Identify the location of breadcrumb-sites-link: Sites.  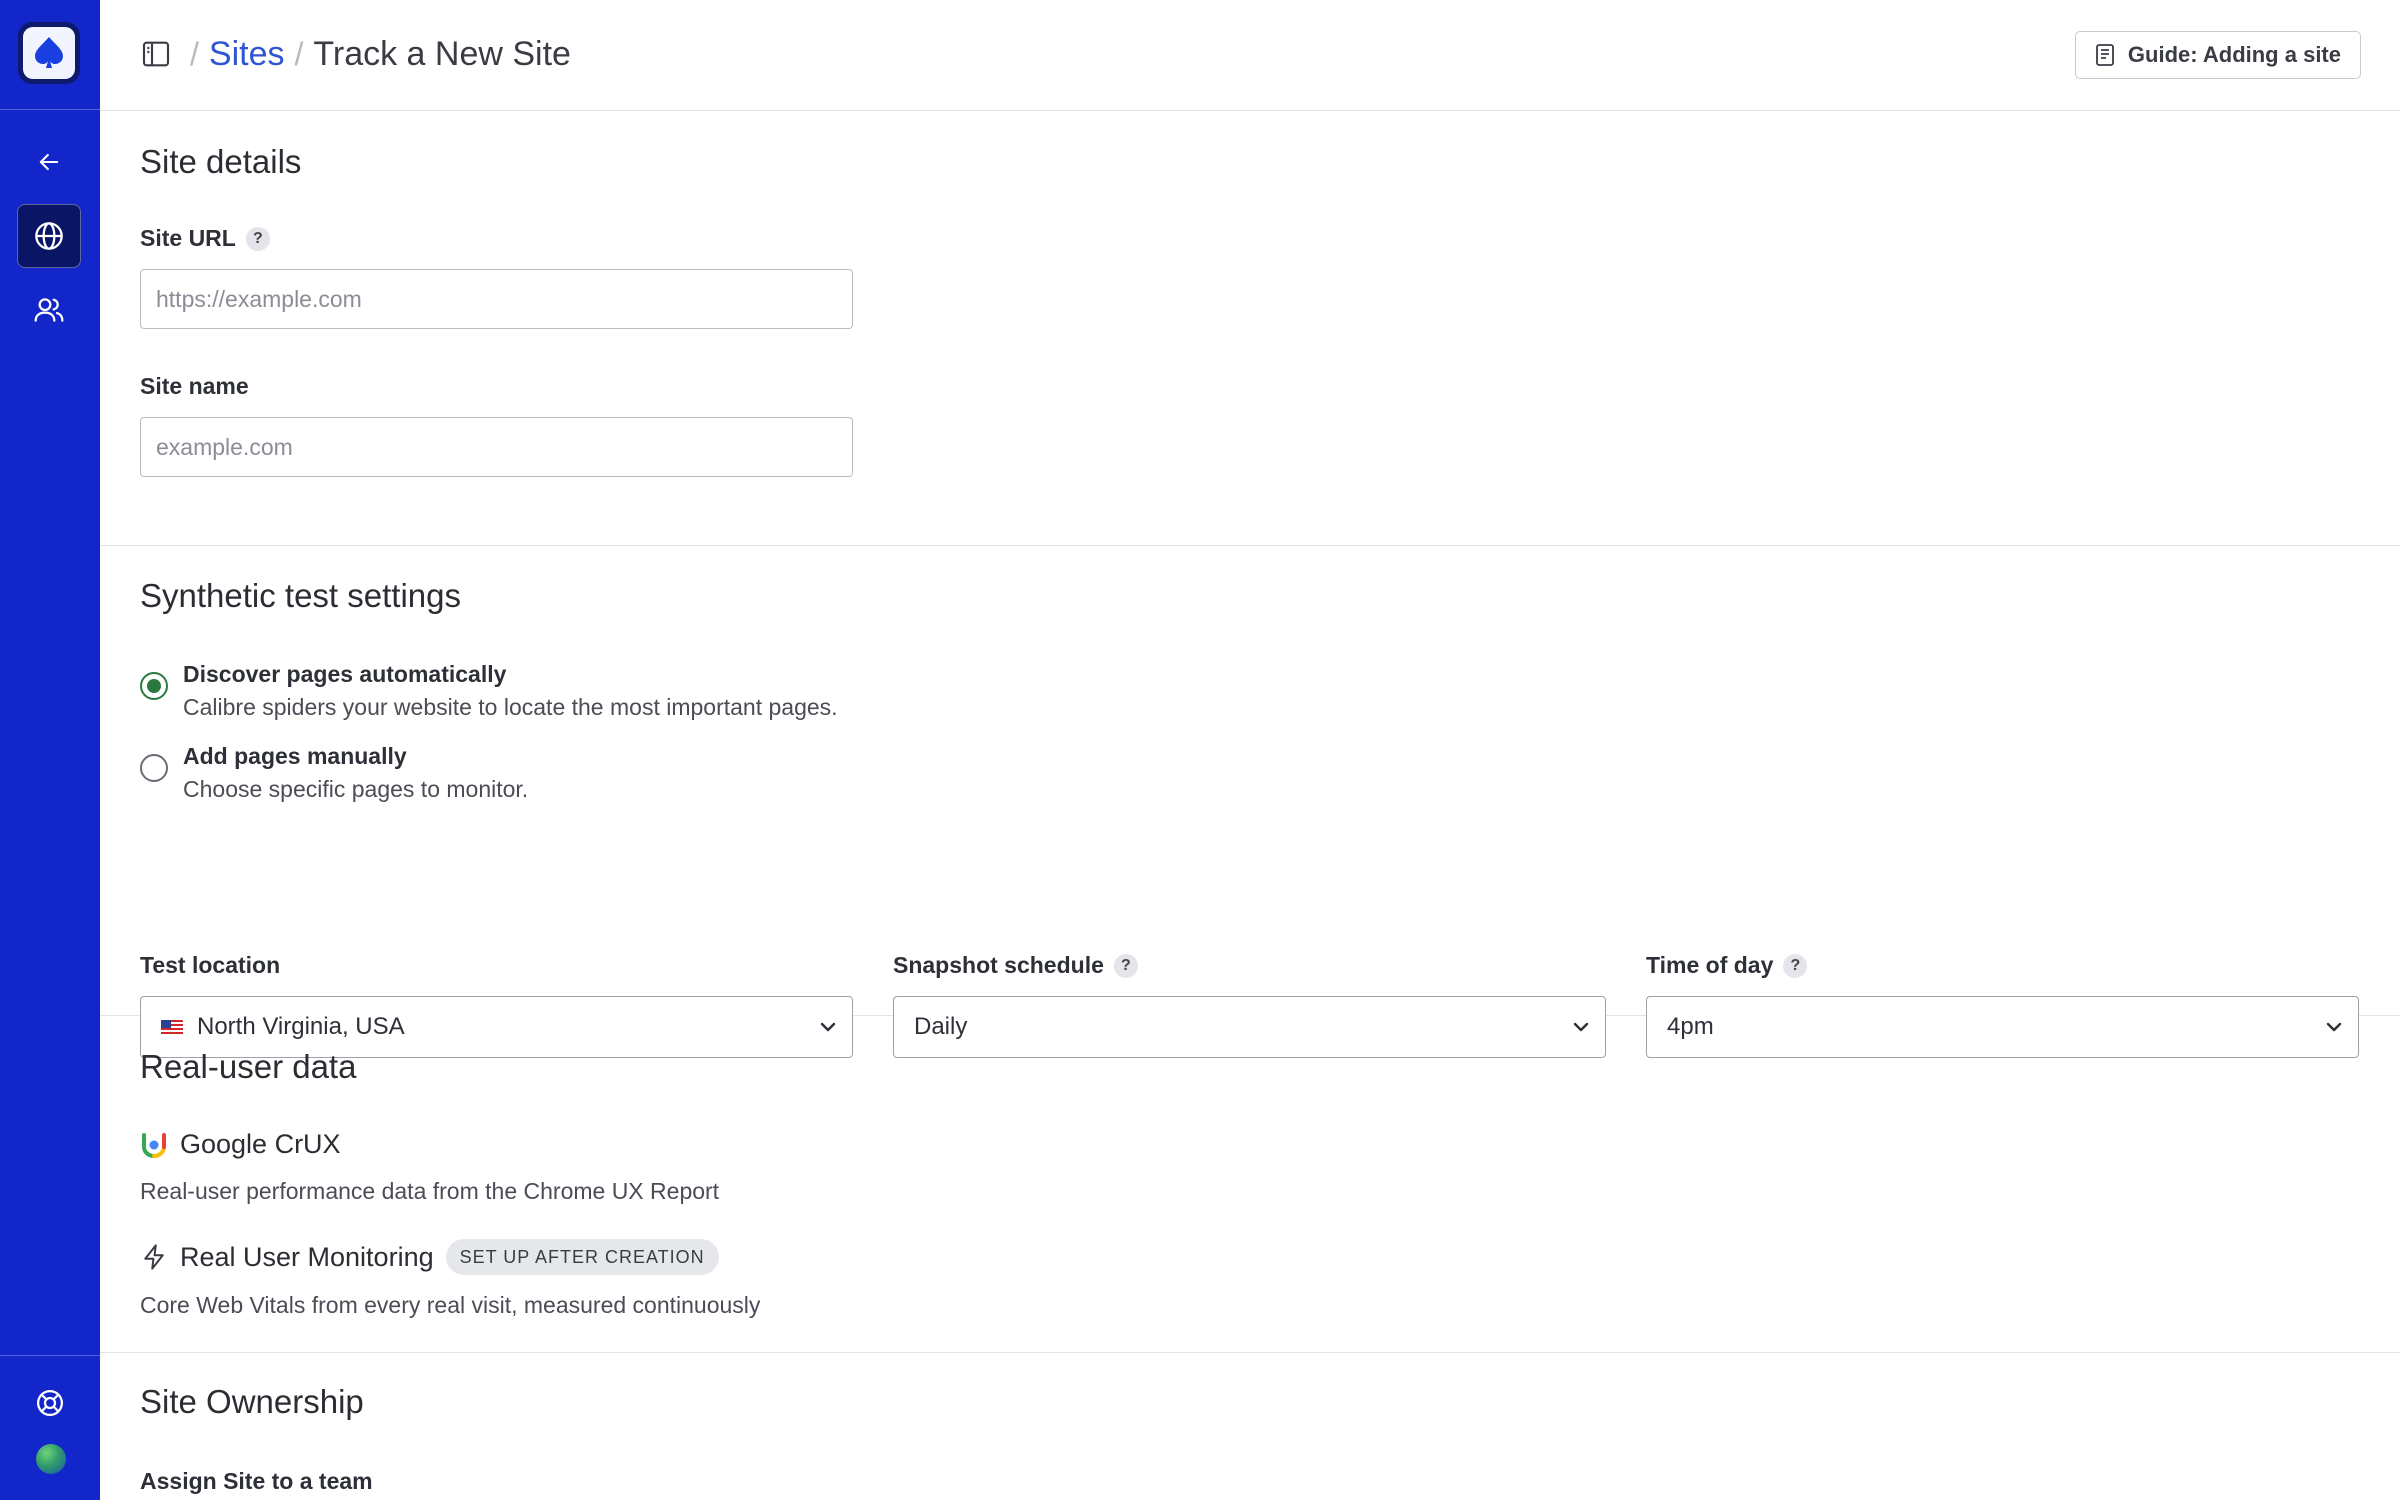
(247, 54).